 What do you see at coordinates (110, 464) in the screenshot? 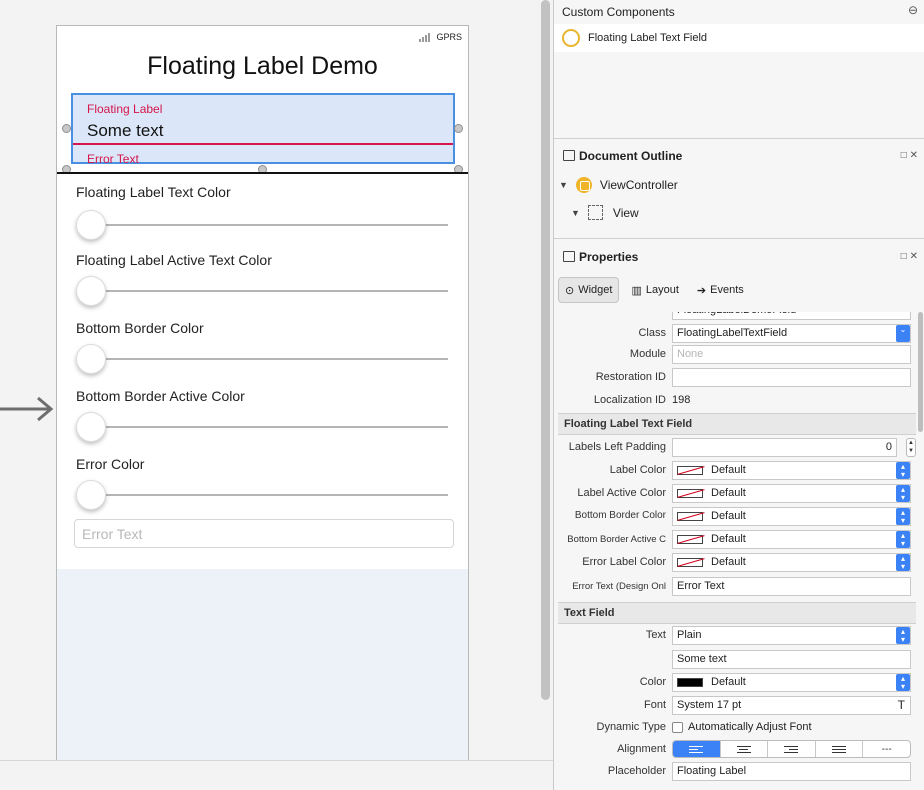
I see `control-label-error-color: Error Color` at bounding box center [110, 464].